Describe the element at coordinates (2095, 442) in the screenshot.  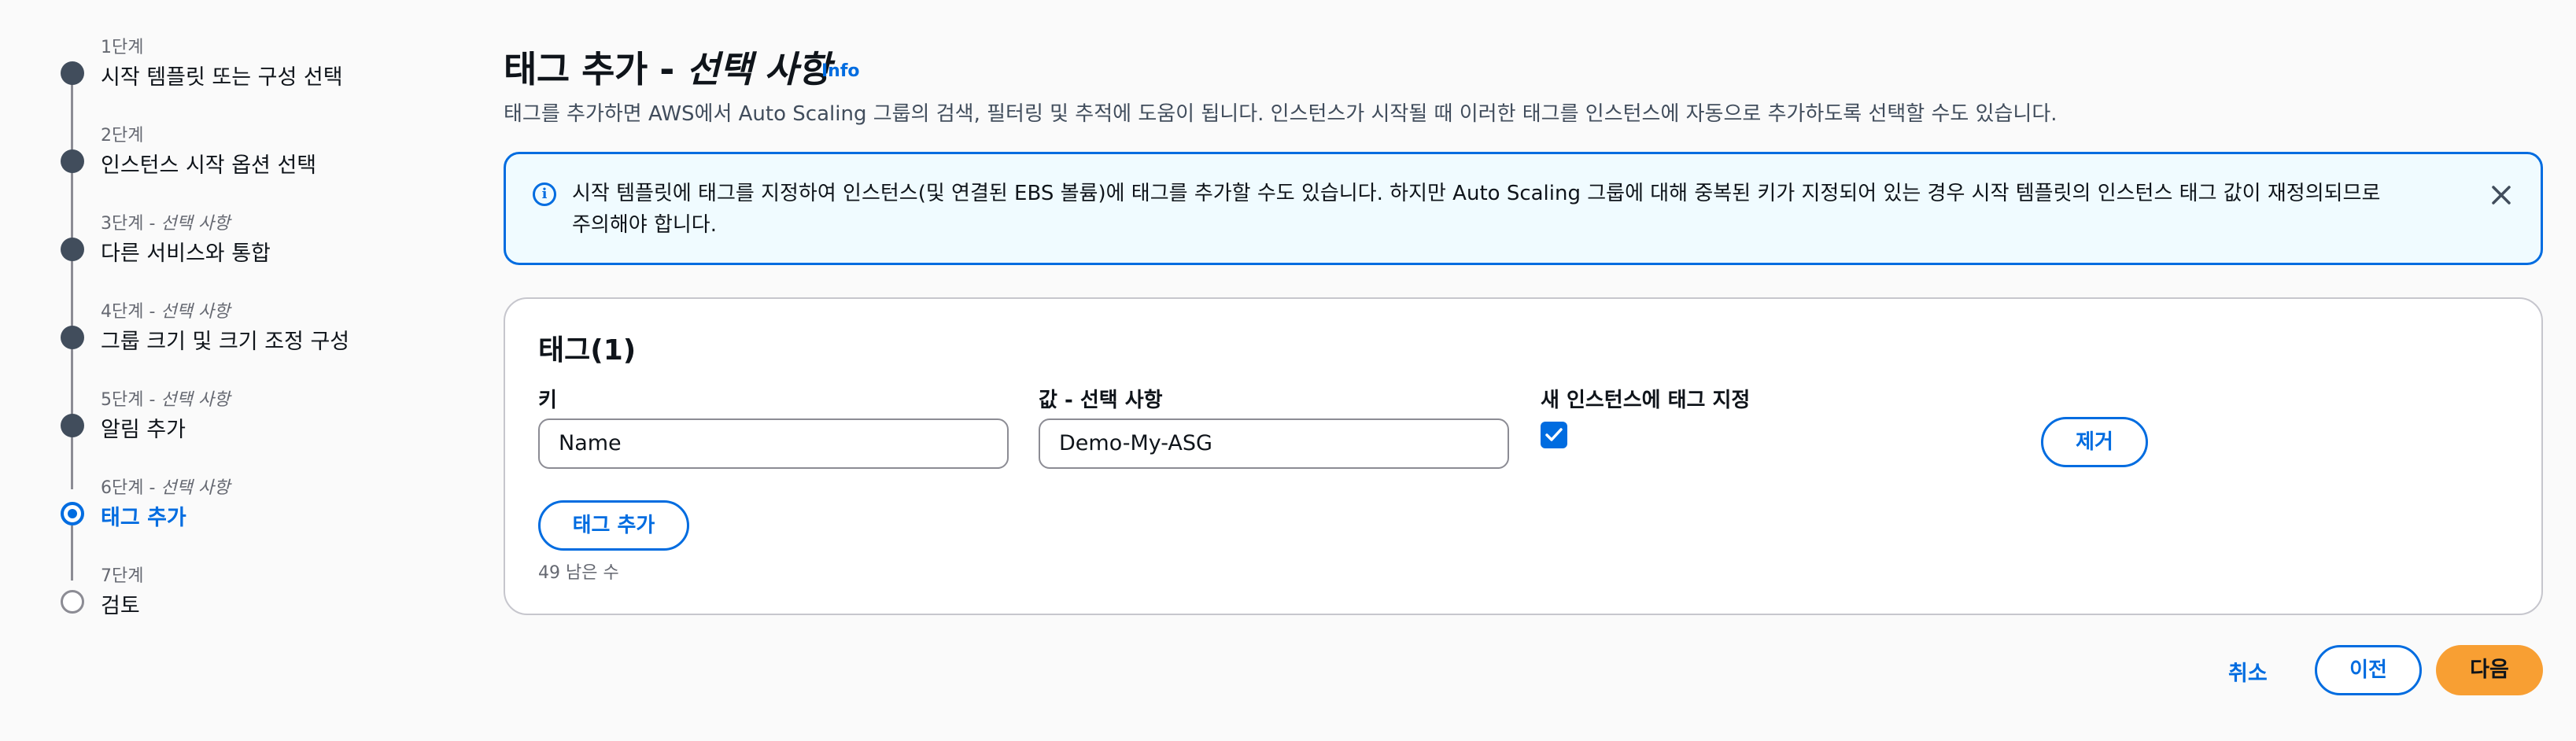
I see `remove-tag-button: 제거` at that location.